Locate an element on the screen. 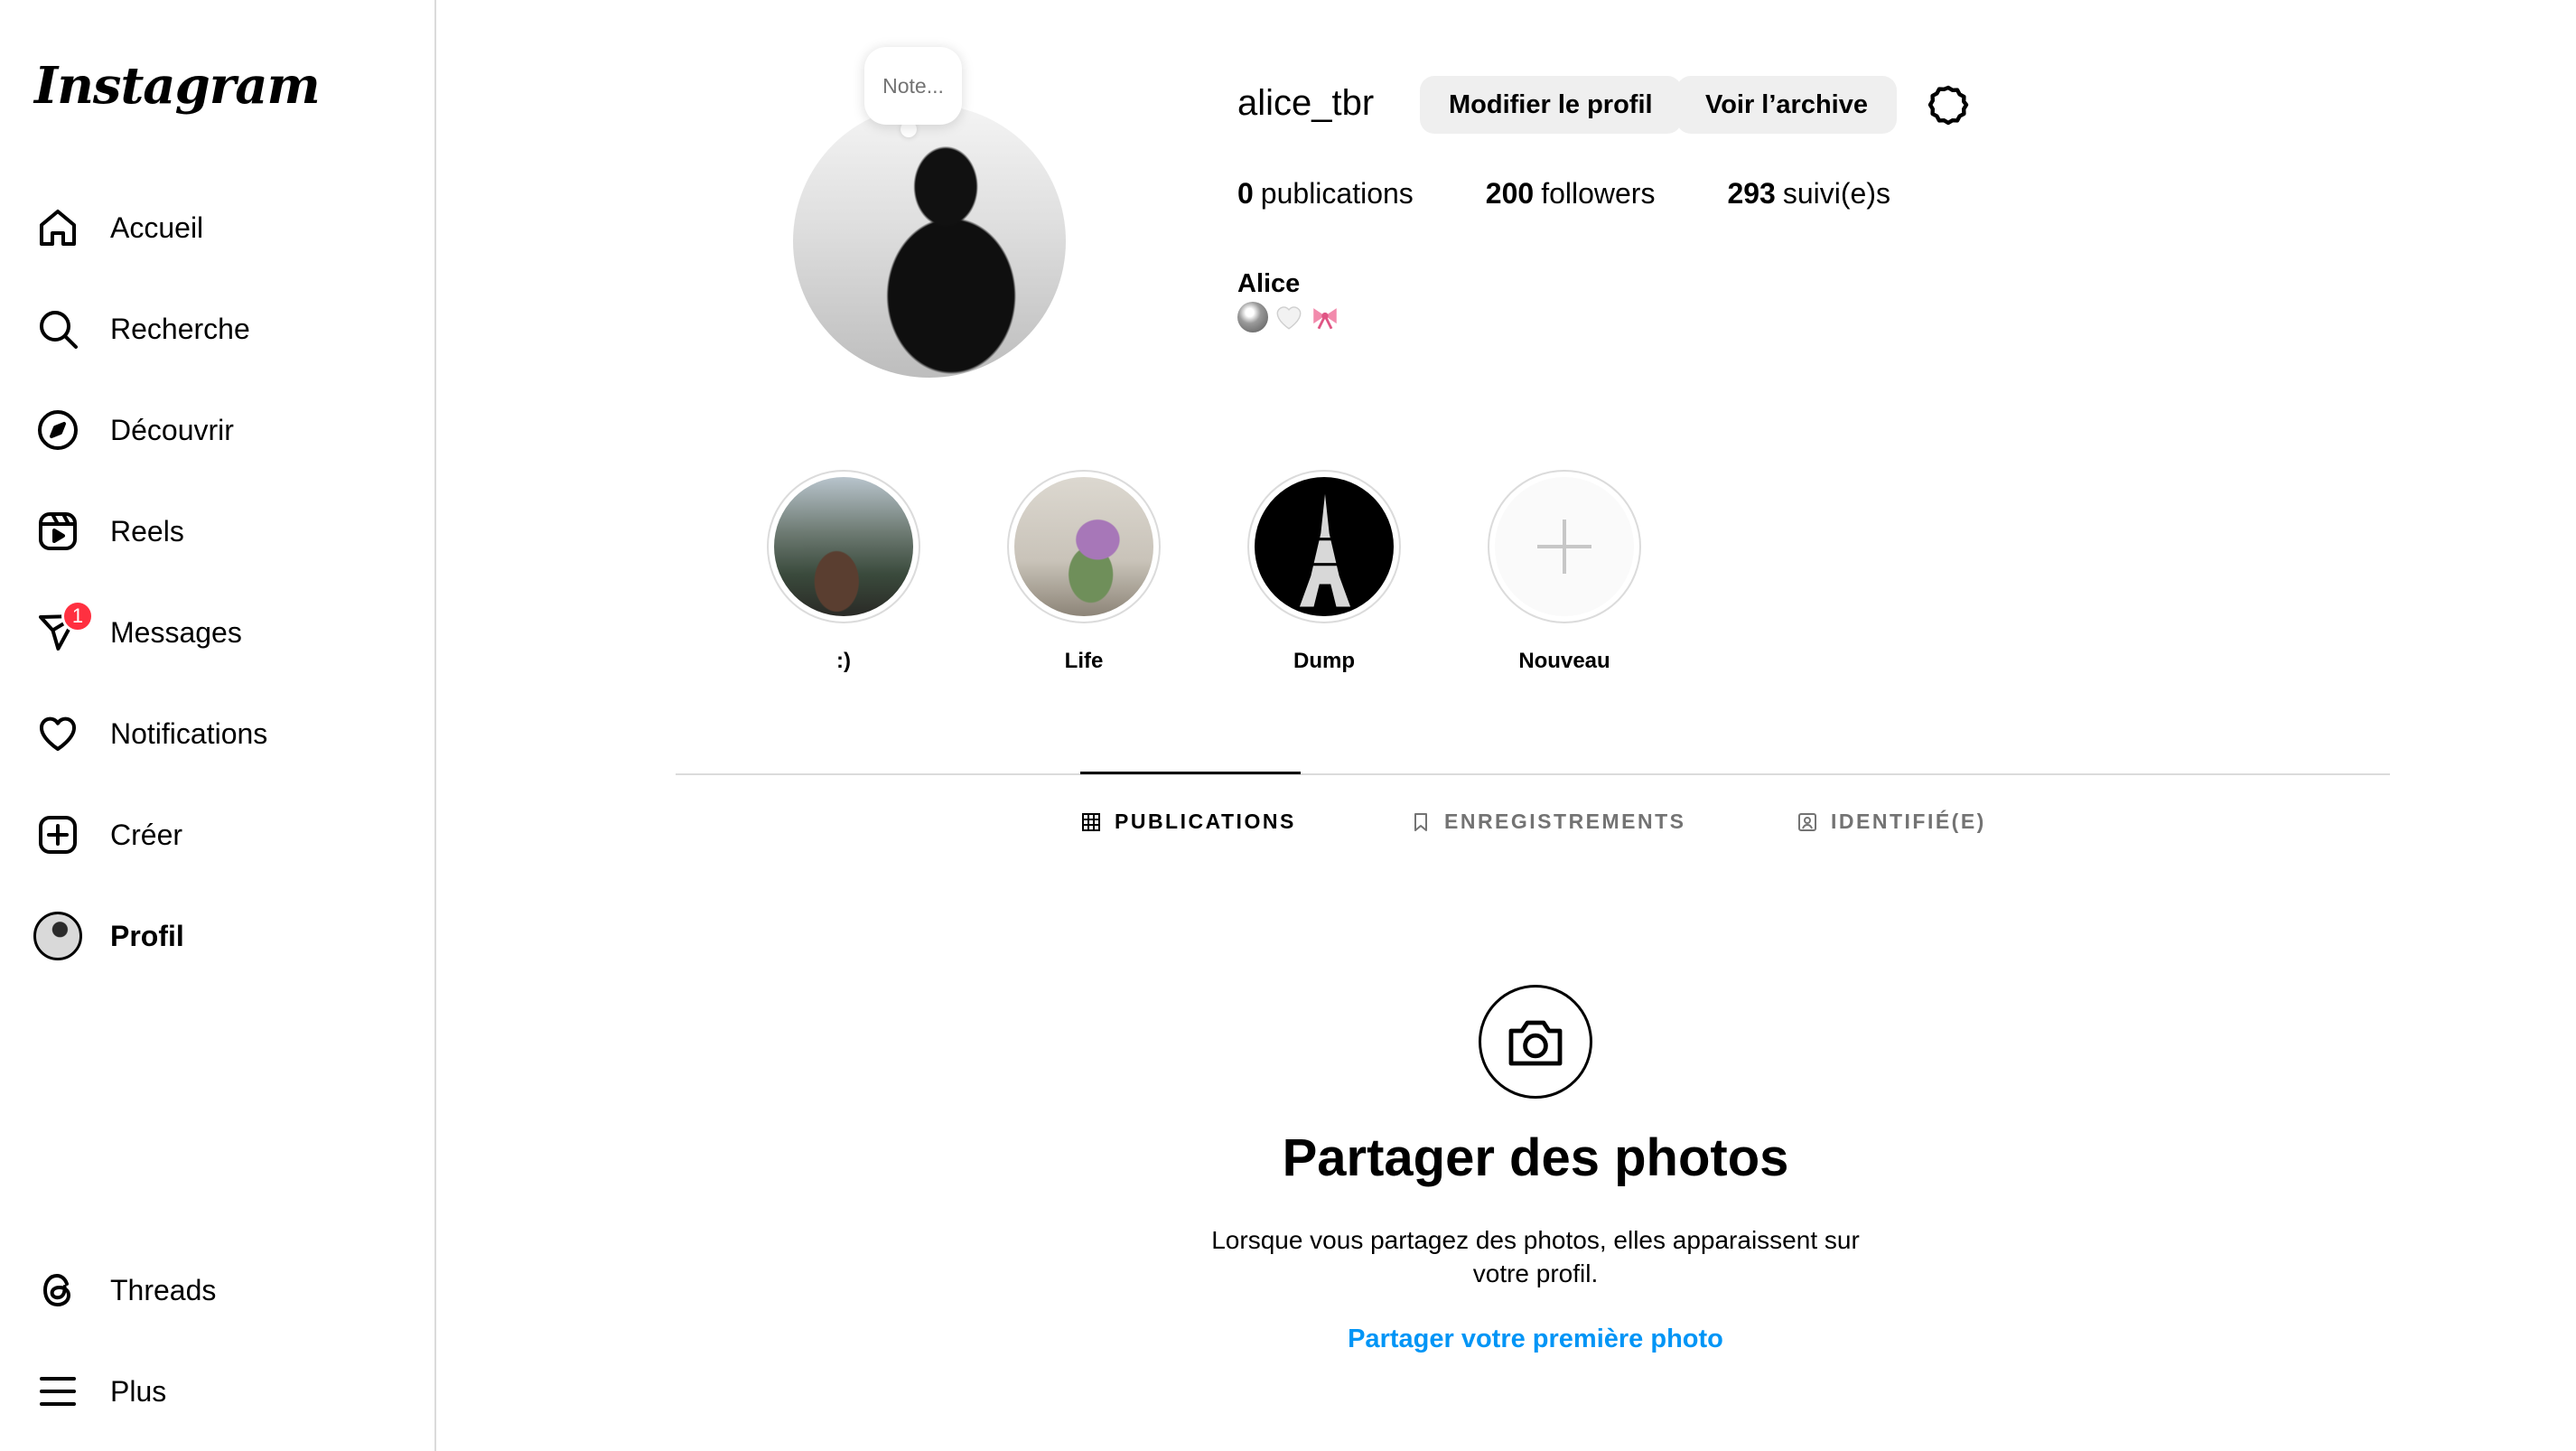  sidebar-item-home: Accueil is located at coordinates (216, 227).